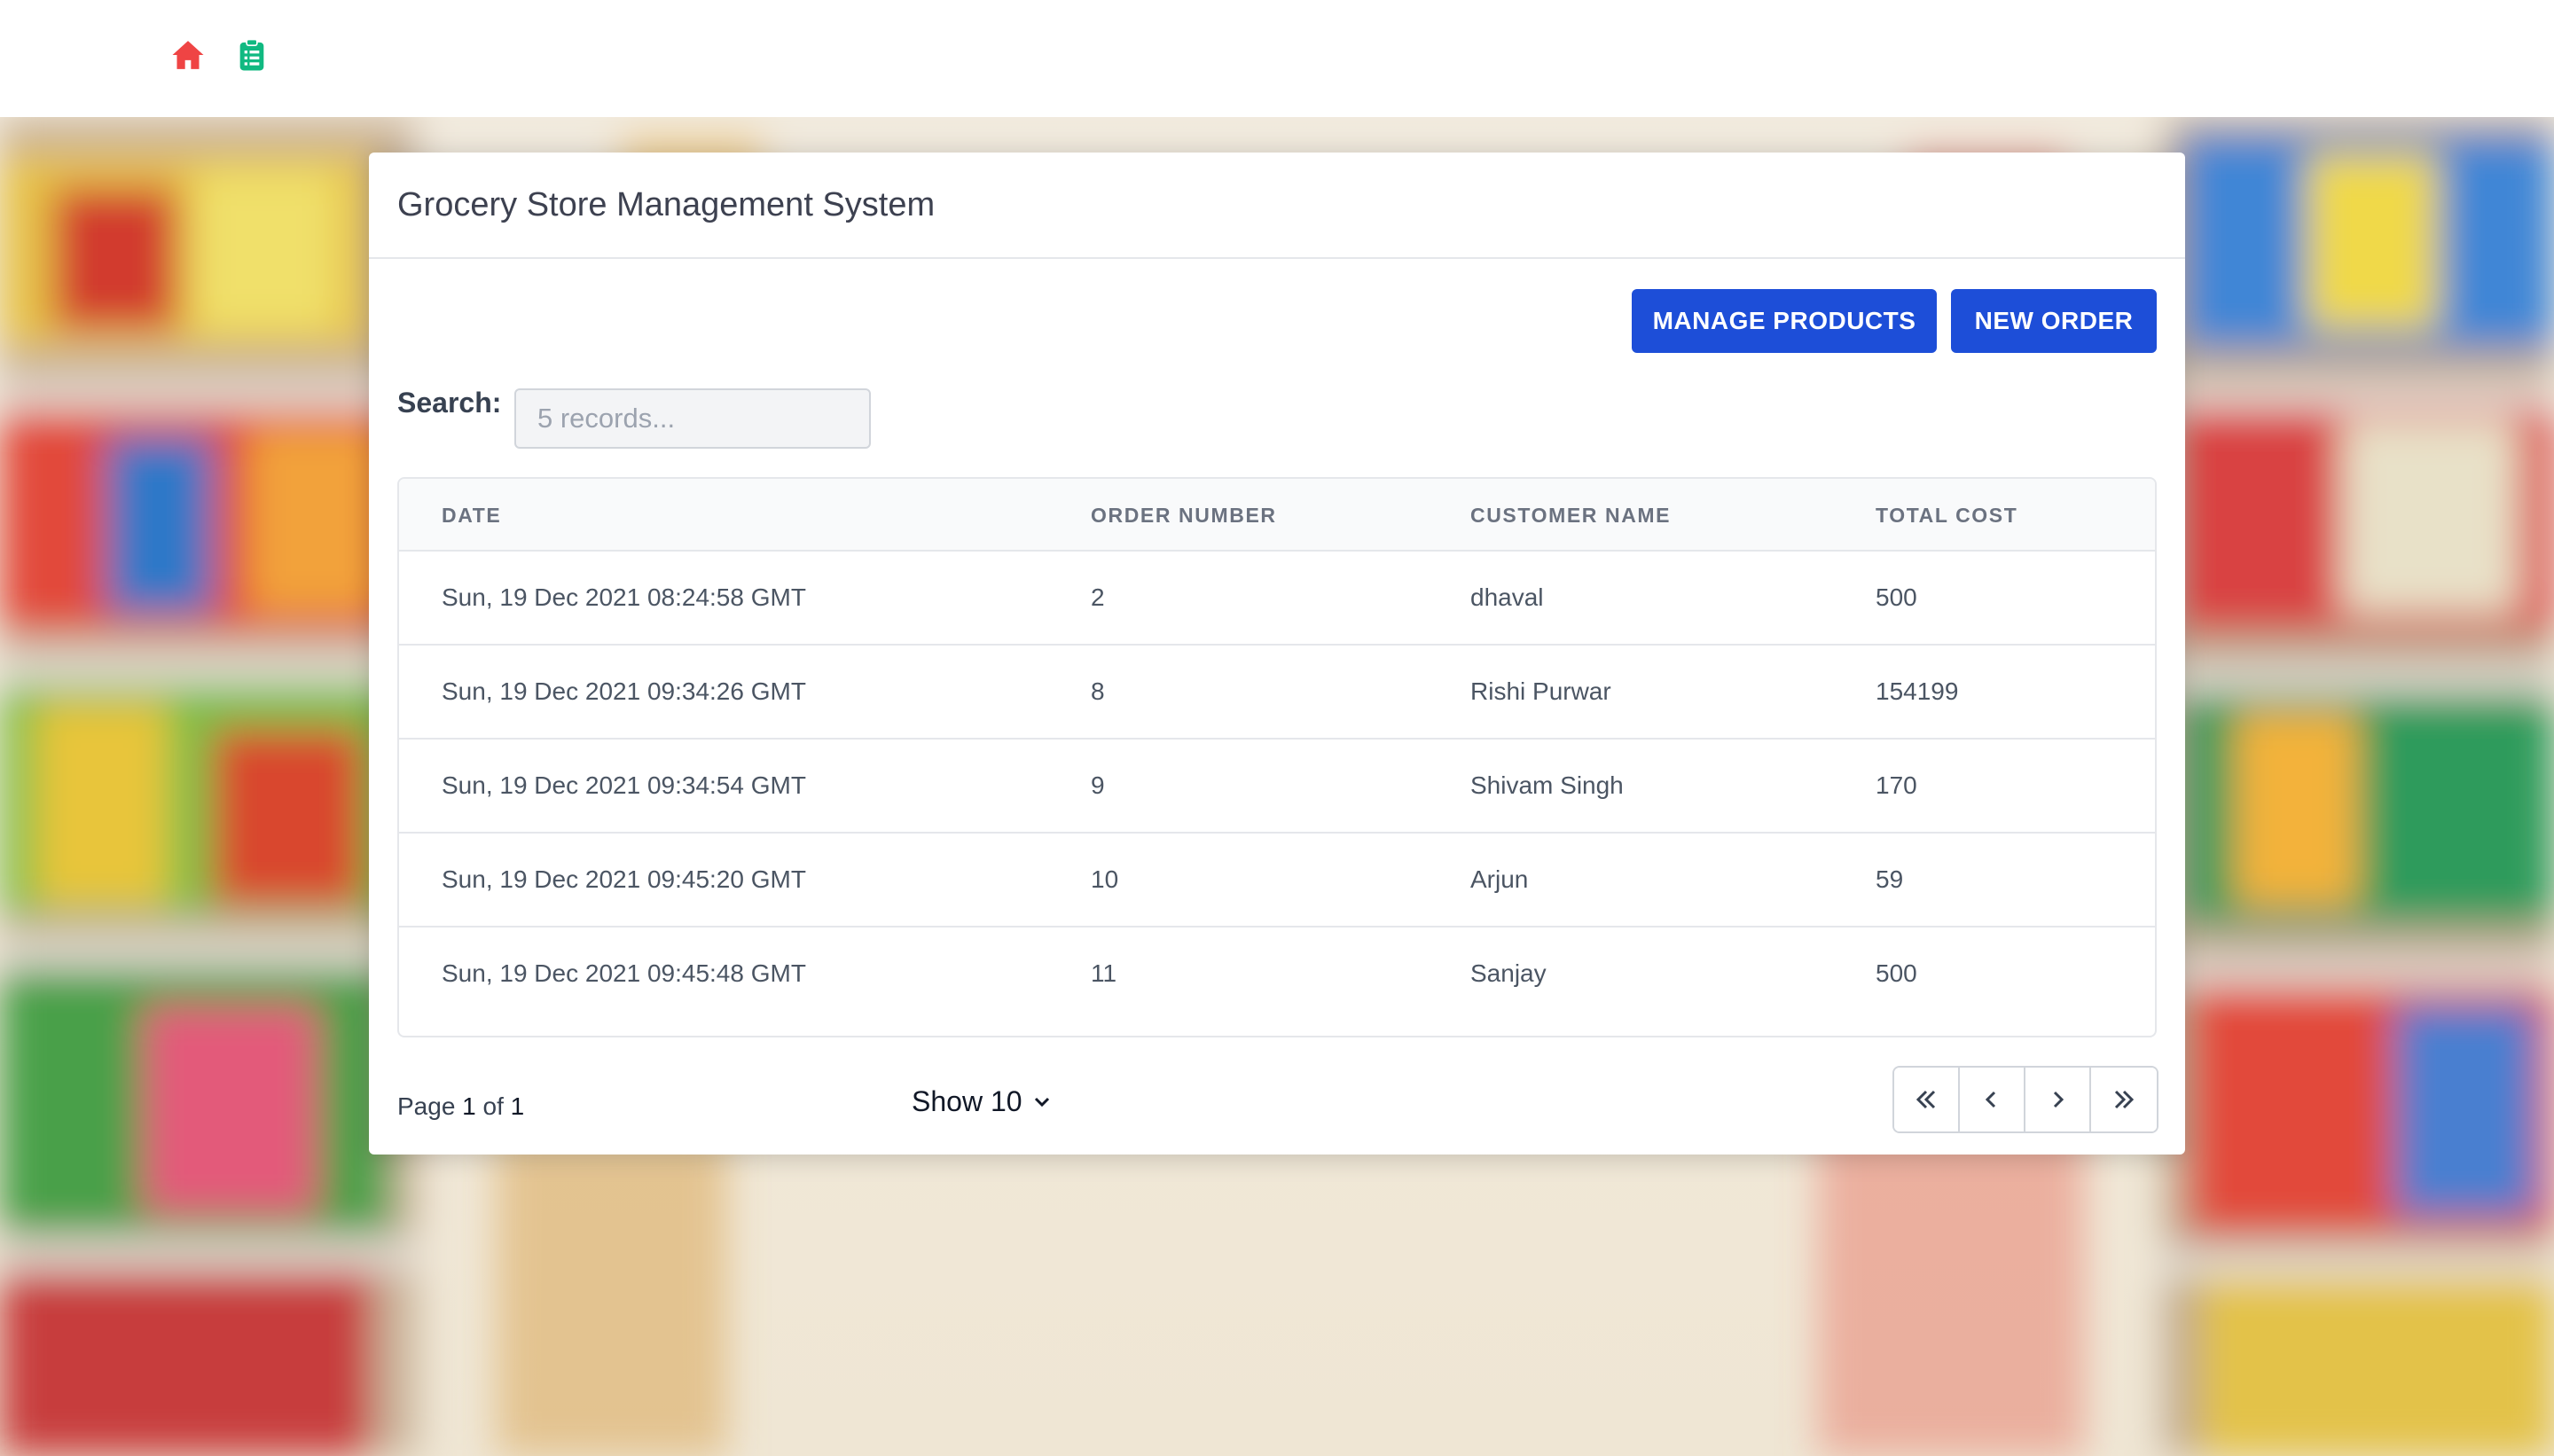 This screenshot has width=2554, height=1456. What do you see at coordinates (1890, 879) in the screenshot?
I see `cell-total-cost: 59` at bounding box center [1890, 879].